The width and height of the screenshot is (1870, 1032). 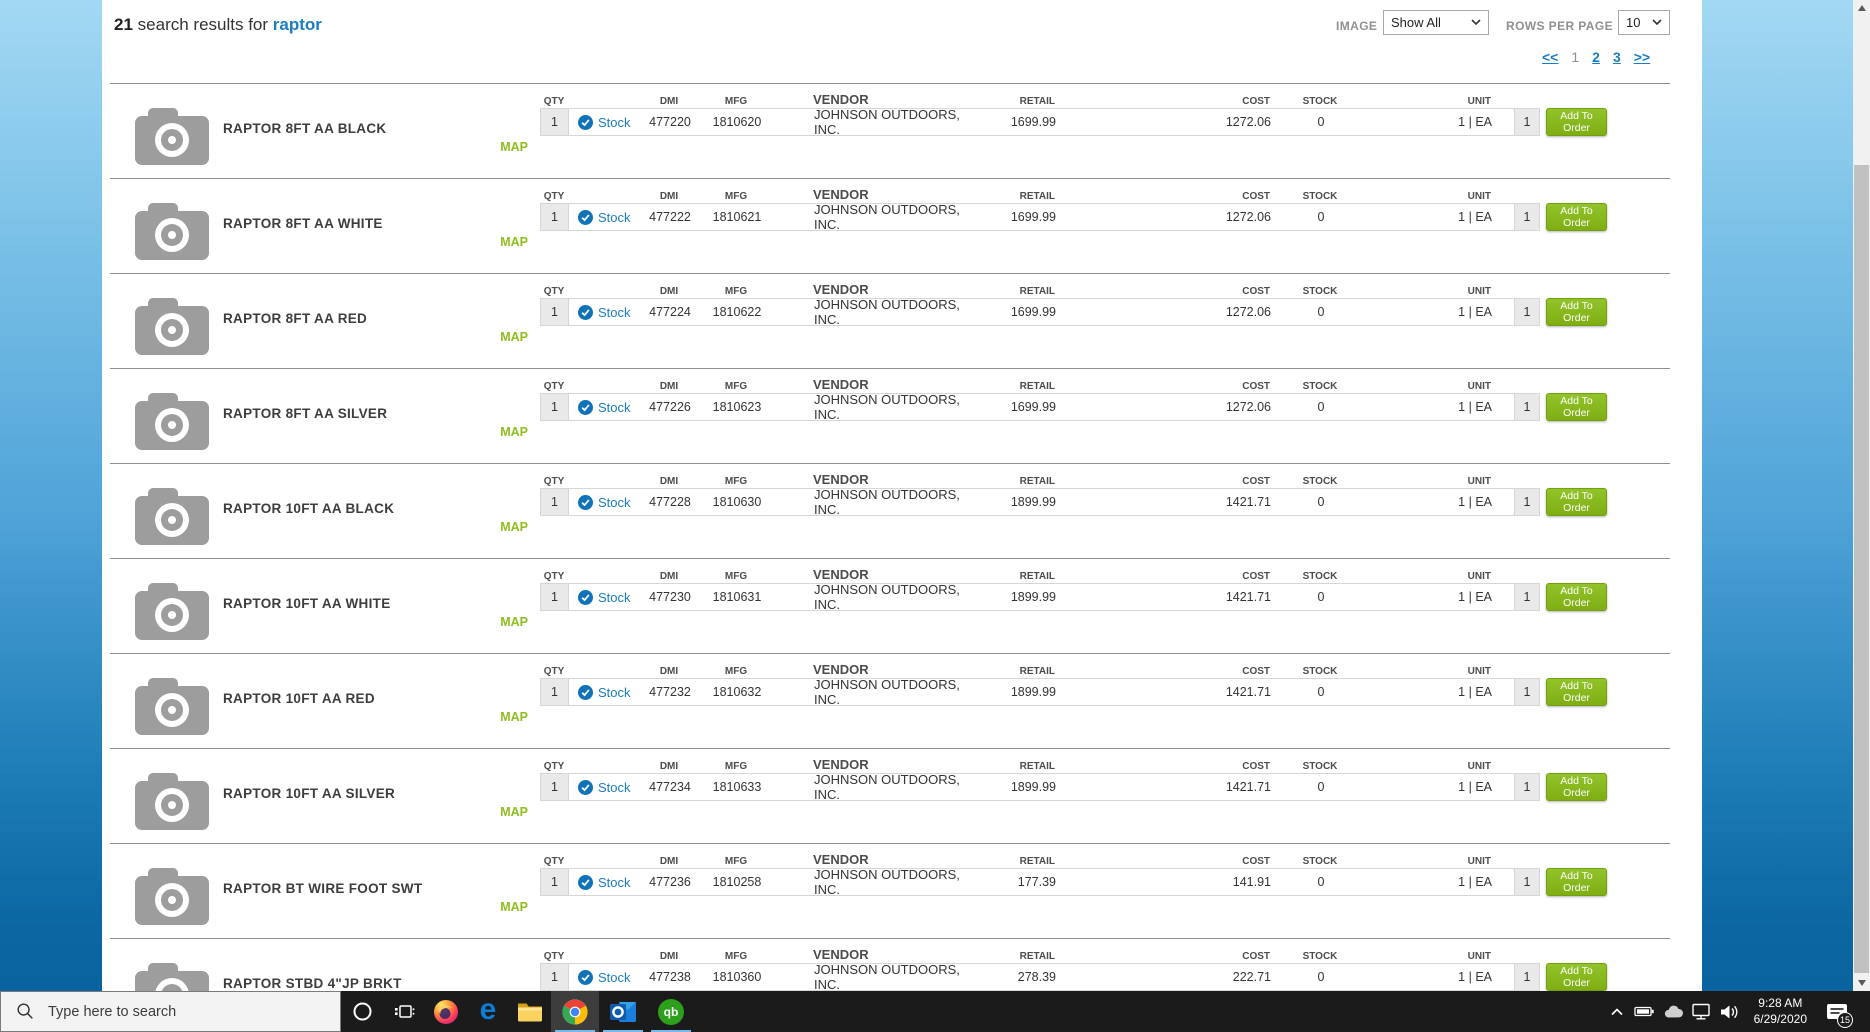 I want to click on network-status-button, so click(x=1701, y=1011).